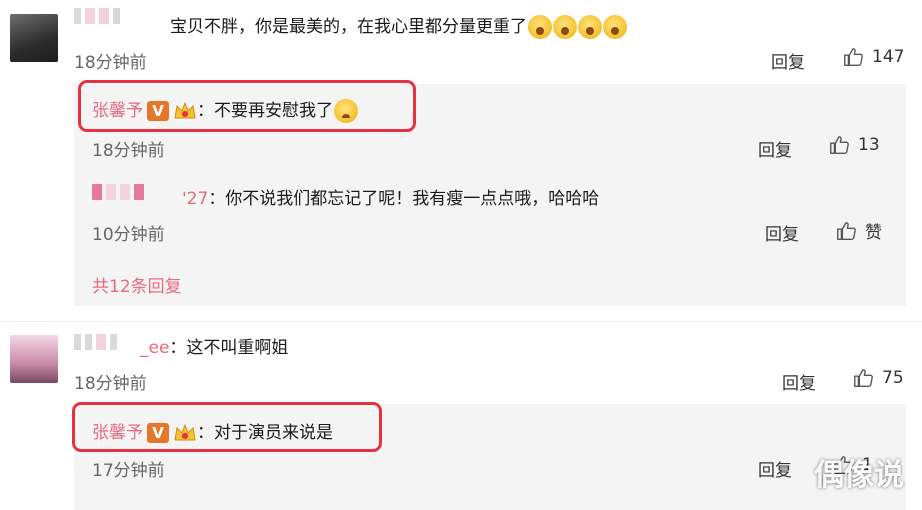  Describe the element at coordinates (154, 348) in the screenshot. I see `comment-username-suffix: _ee` at that location.